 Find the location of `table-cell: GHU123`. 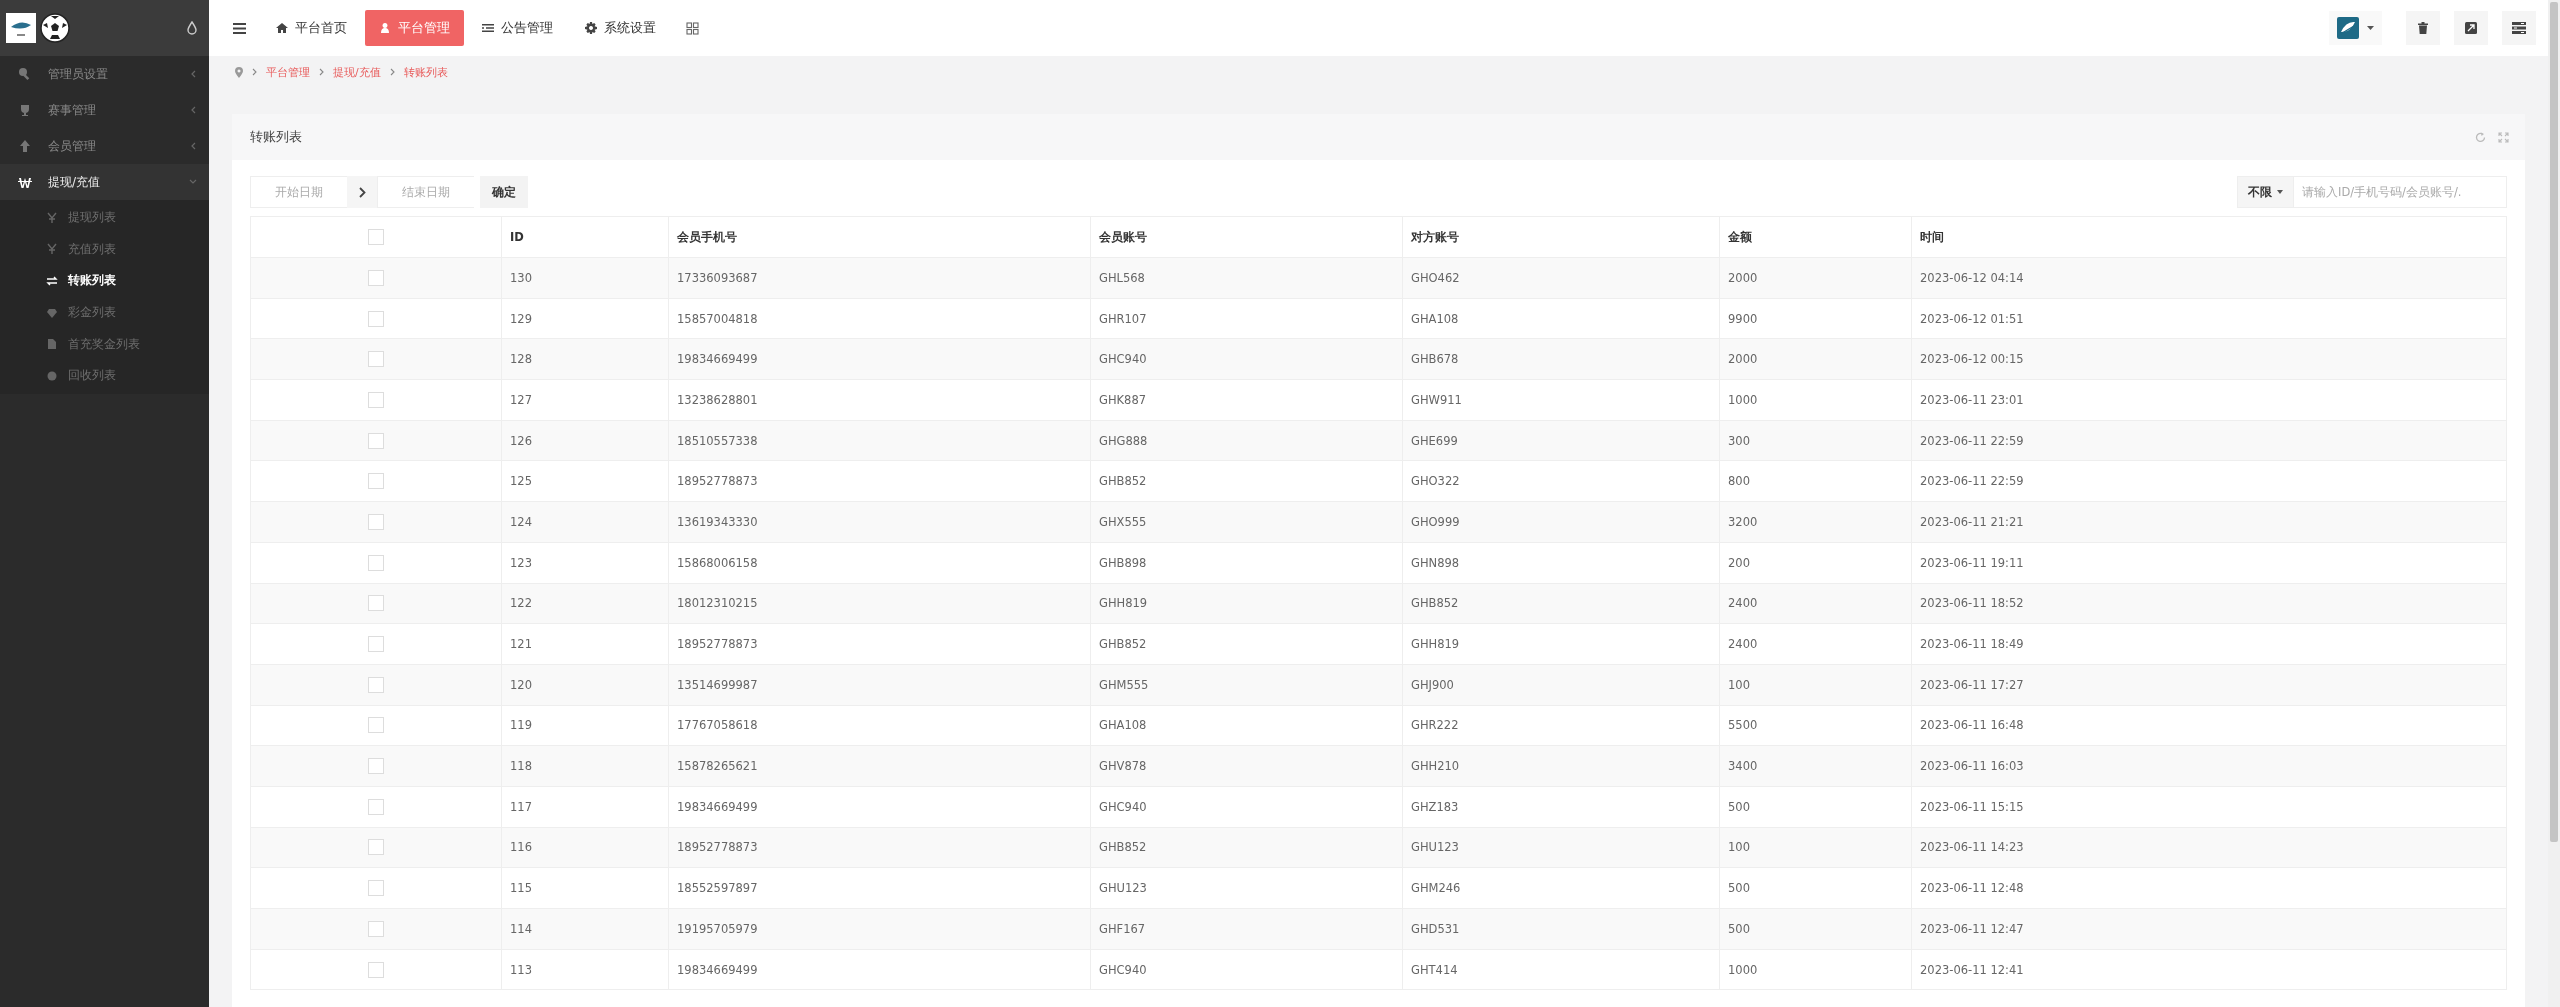

table-cell: GHU123 is located at coordinates (1561, 847).